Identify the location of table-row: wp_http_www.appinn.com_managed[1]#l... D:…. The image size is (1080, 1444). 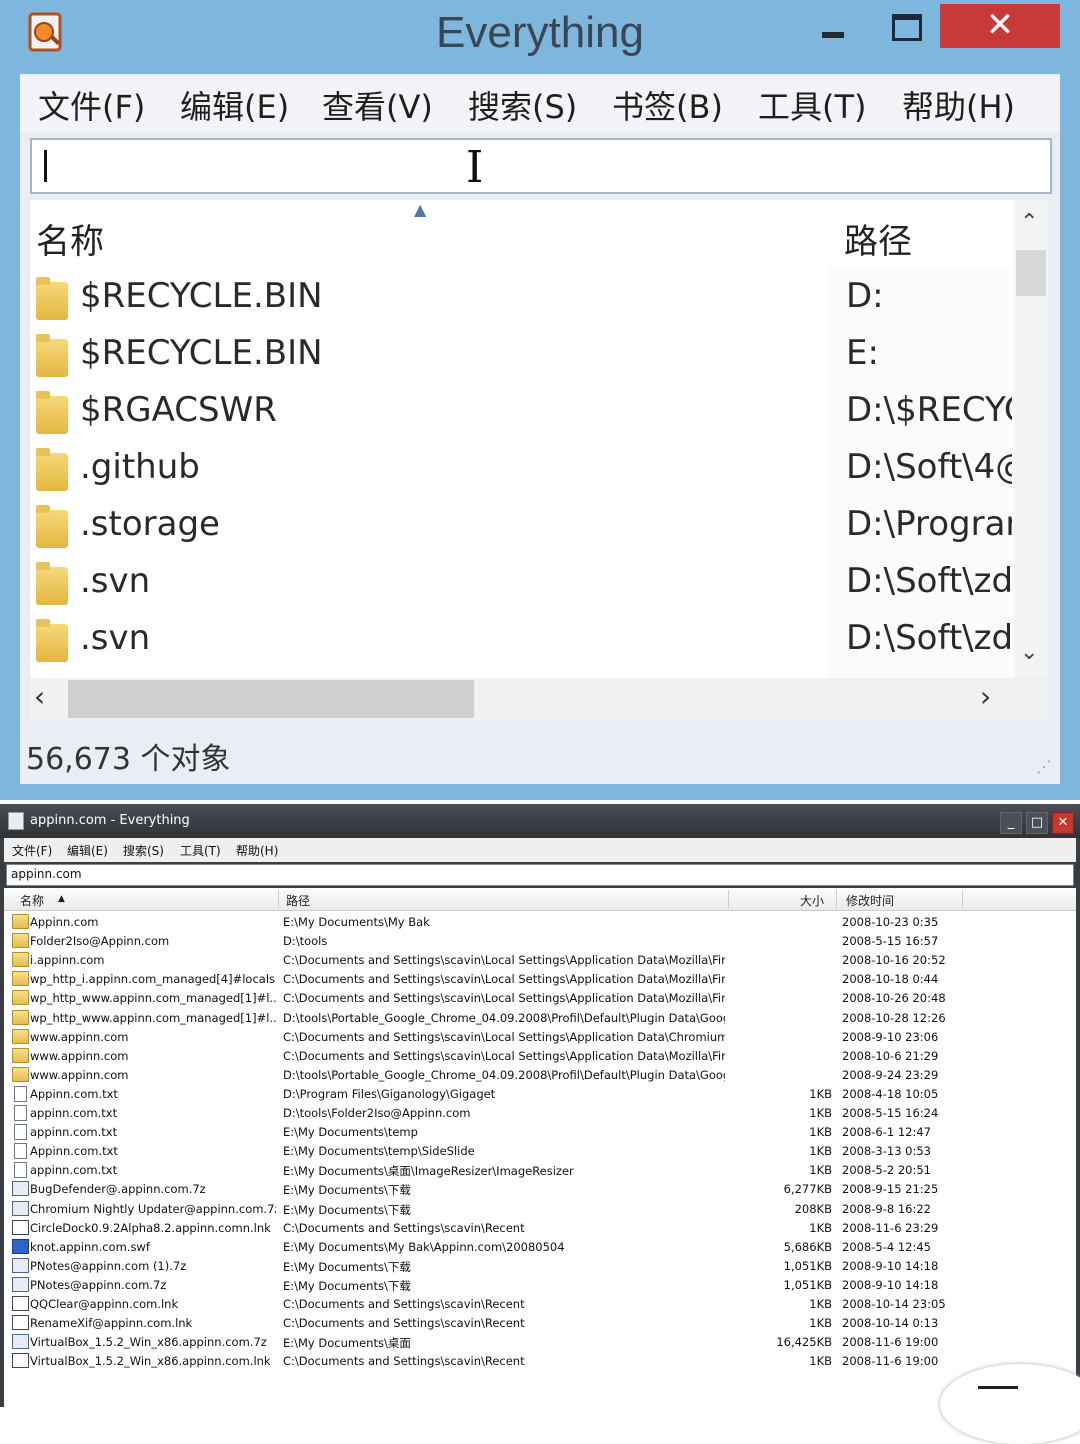
(540, 1017).